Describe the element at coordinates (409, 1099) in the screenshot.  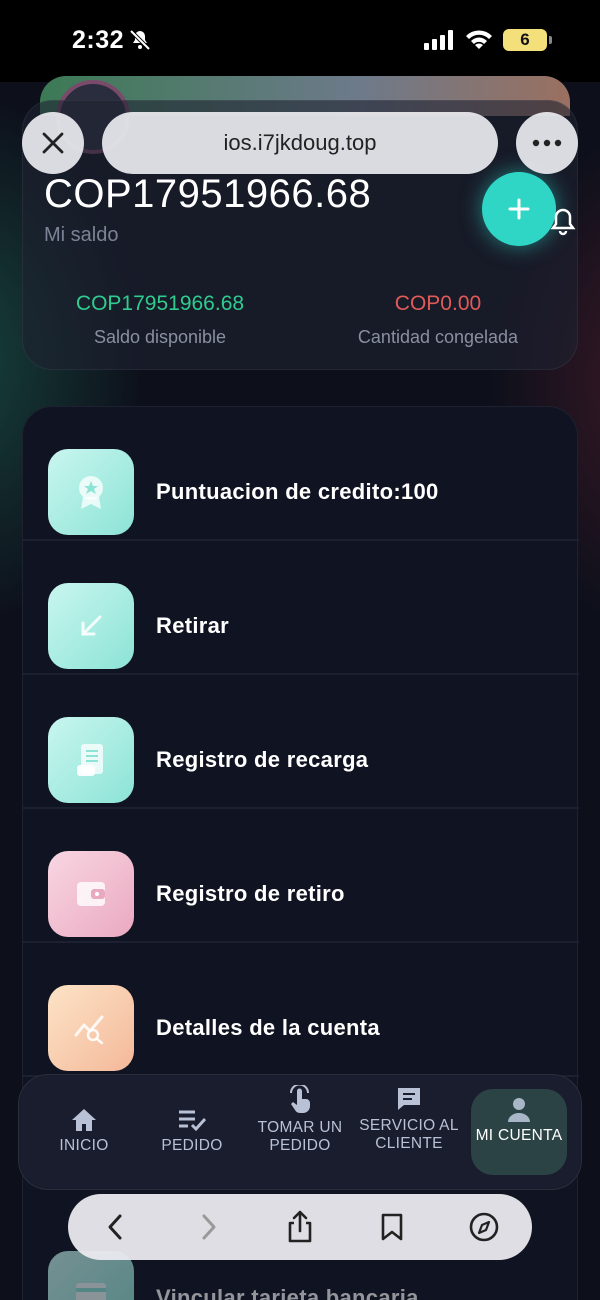
I see `chat-icon` at that location.